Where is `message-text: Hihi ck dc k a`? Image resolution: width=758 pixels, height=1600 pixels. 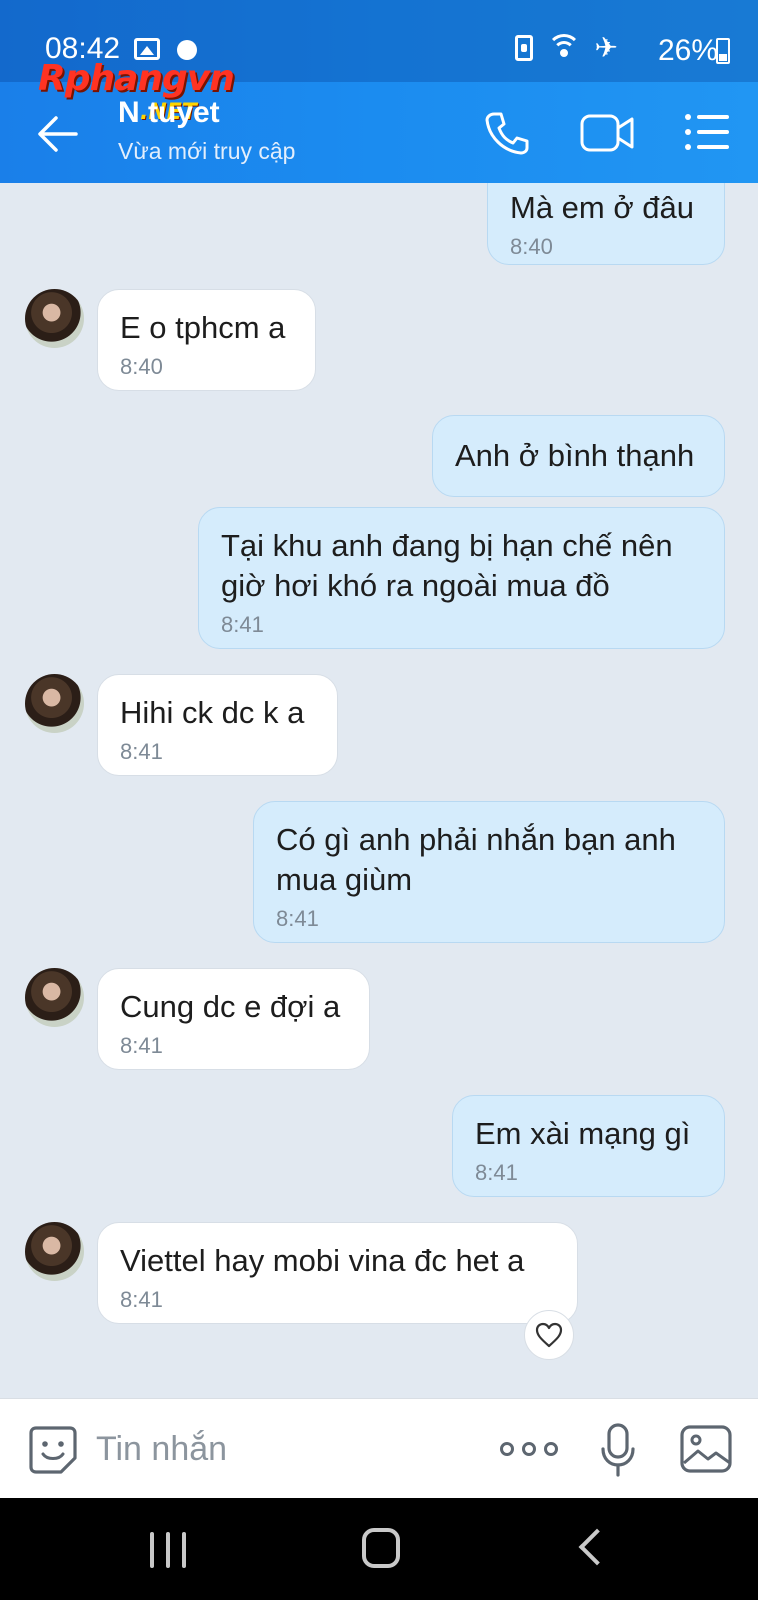 message-text: Hihi ck dc k a is located at coordinates (212, 712).